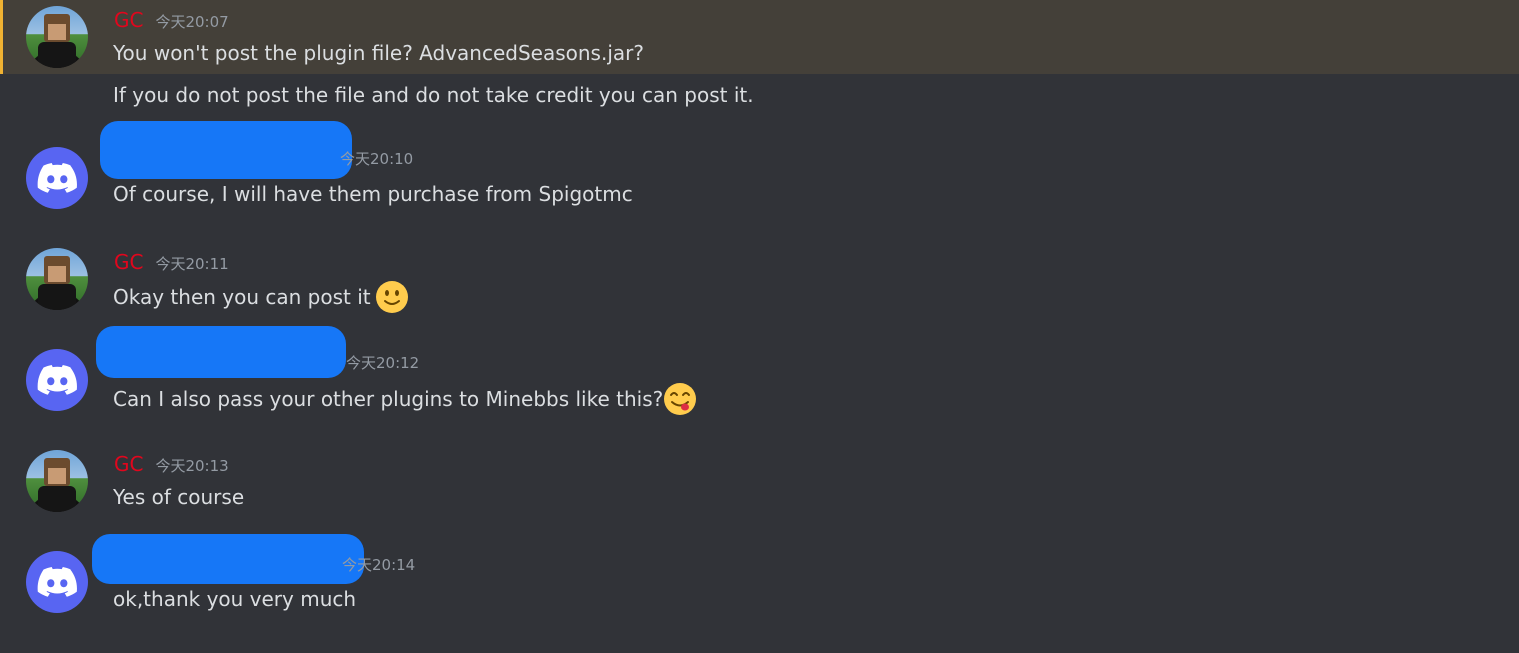  I want to click on slightly-smiling-face-emoji-icon, so click(391, 297).